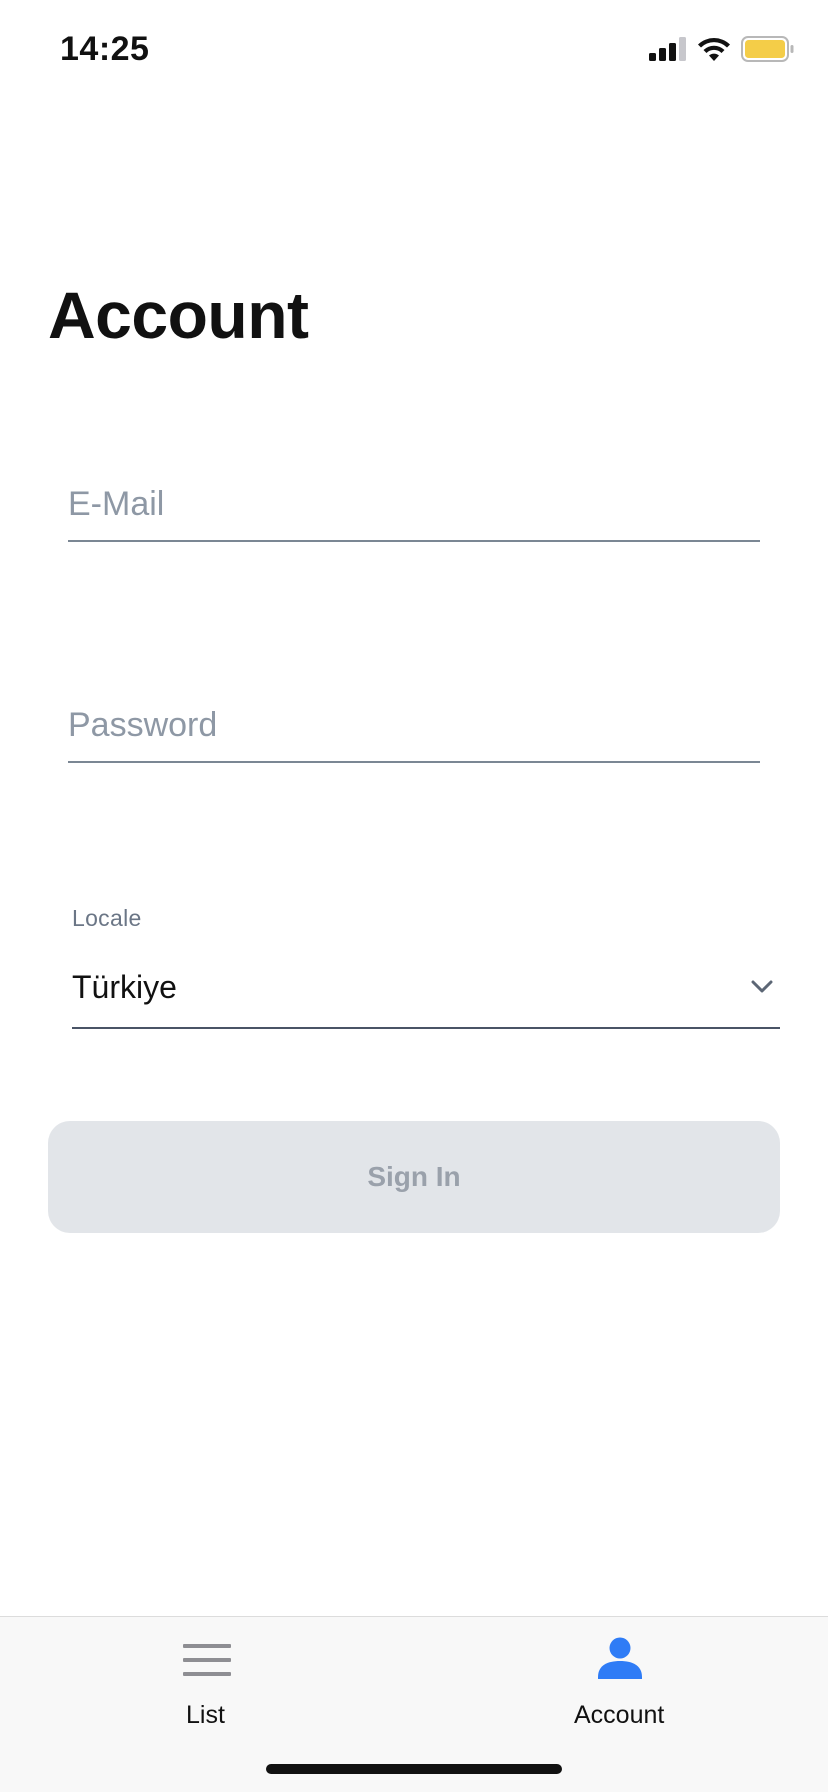  Describe the element at coordinates (107, 918) in the screenshot. I see `locale-label: Locale` at that location.